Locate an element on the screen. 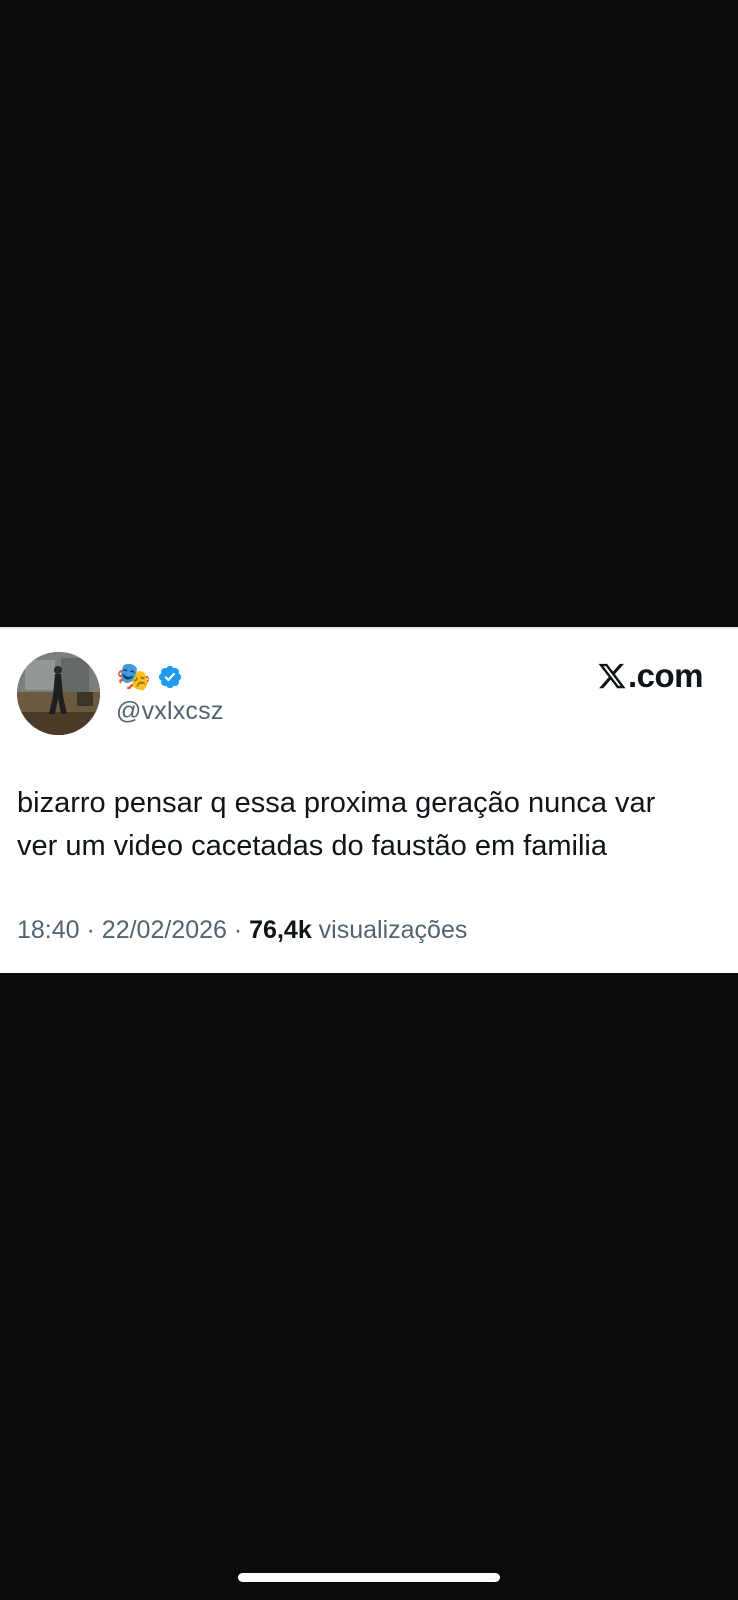  x-logo-icon is located at coordinates (612, 676).